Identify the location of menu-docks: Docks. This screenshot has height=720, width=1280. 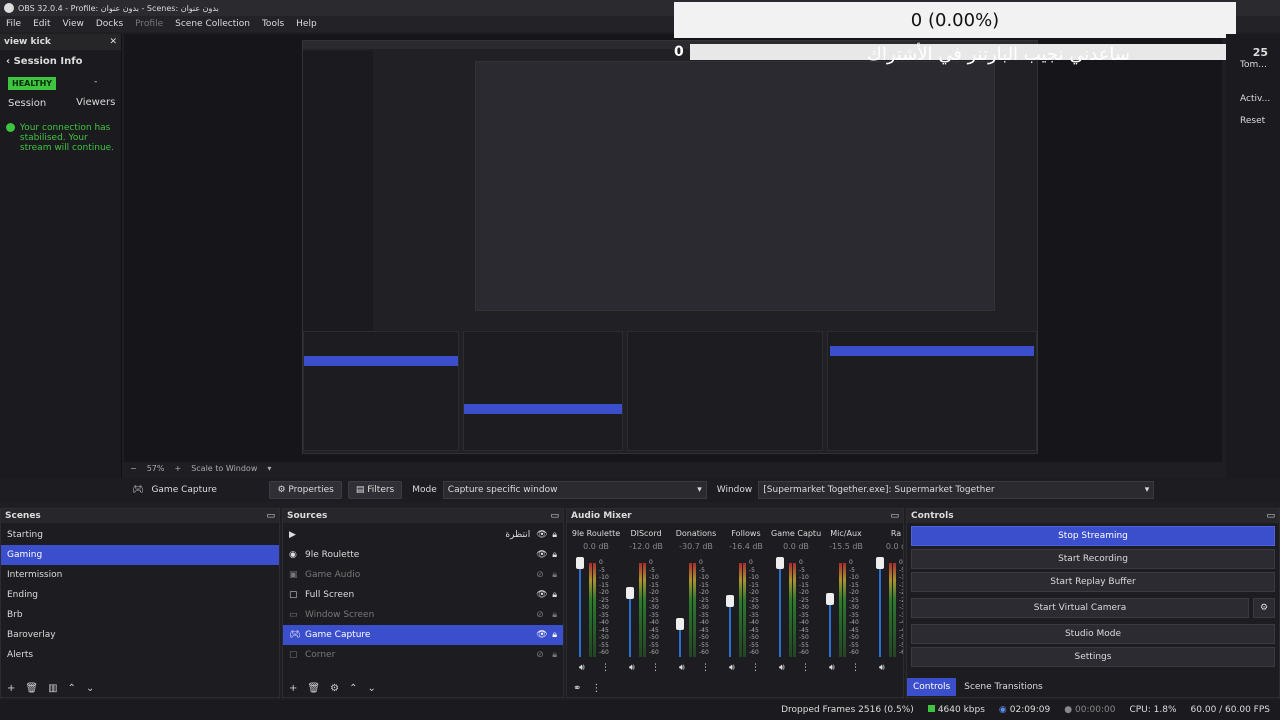
(109, 24).